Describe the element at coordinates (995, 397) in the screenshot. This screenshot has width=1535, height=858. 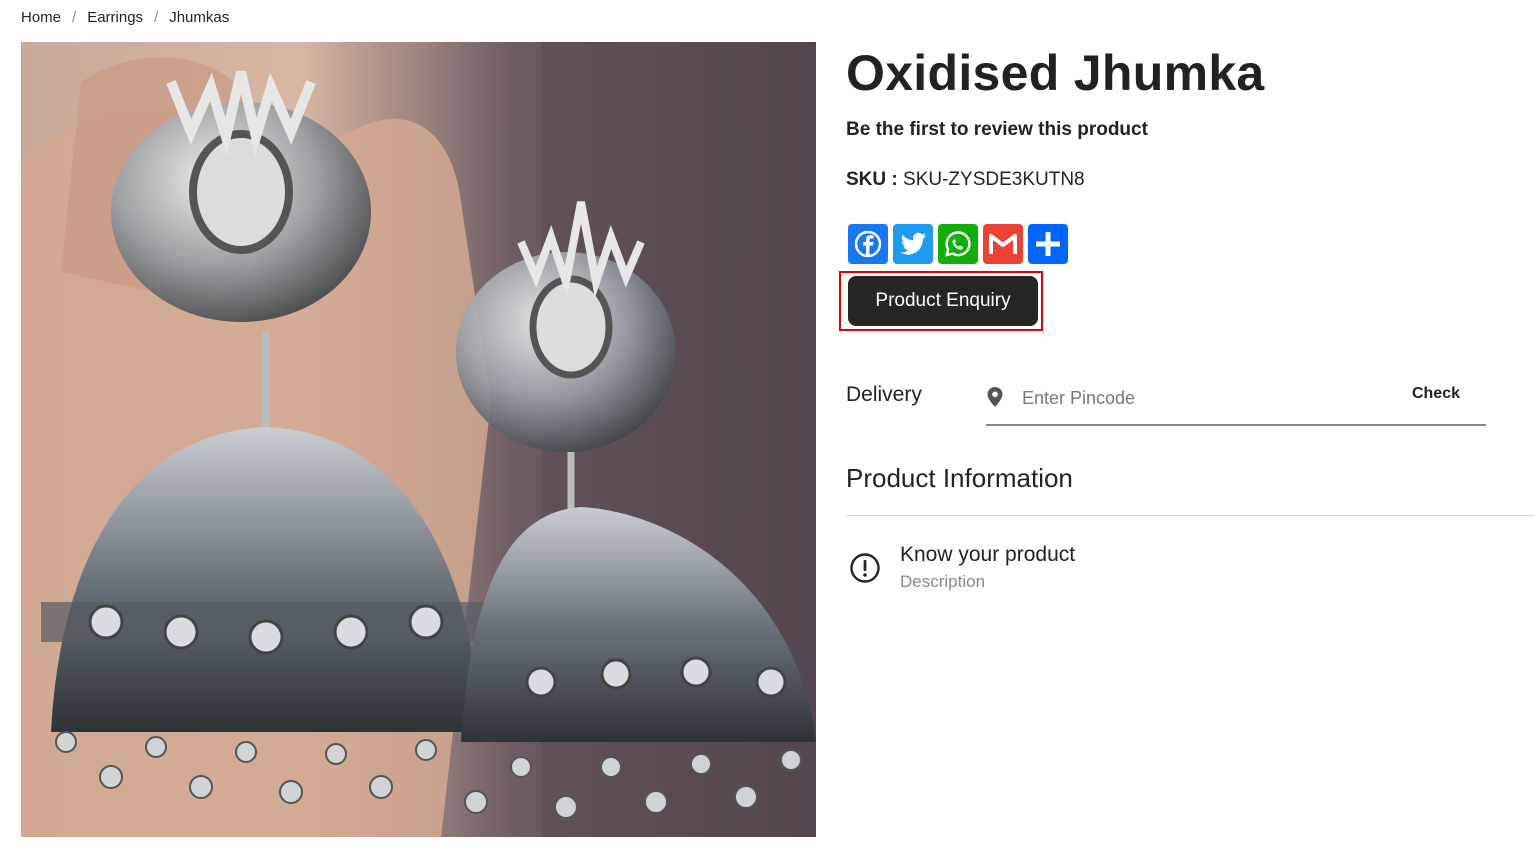
I see `location-pin-icon` at that location.